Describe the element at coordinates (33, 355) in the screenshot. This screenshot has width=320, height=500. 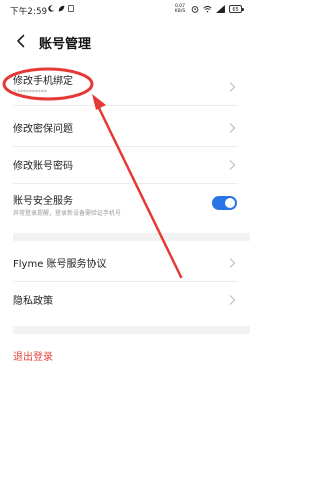
I see `logout-button: 退出登录` at that location.